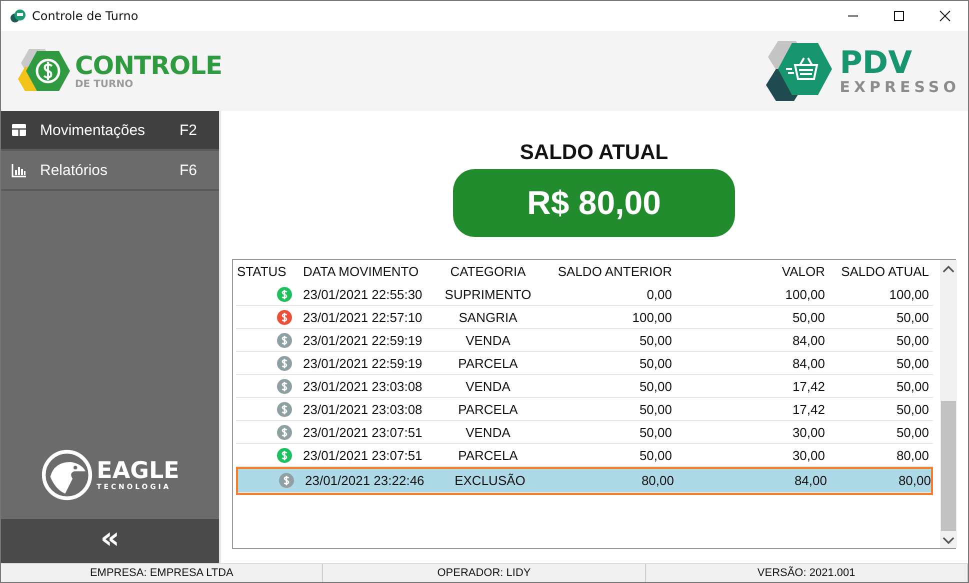 This screenshot has width=969, height=583. Describe the element at coordinates (659, 294) in the screenshot. I see `table-cell-text: 0,00` at that location.